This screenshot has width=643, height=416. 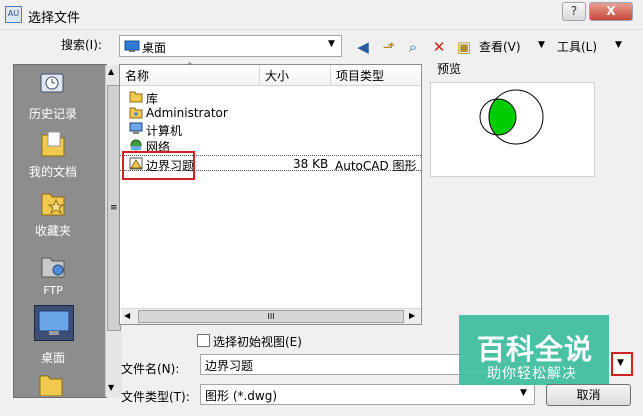 What do you see at coordinates (311, 164) in the screenshot?
I see `file-size: 38 KB` at bounding box center [311, 164].